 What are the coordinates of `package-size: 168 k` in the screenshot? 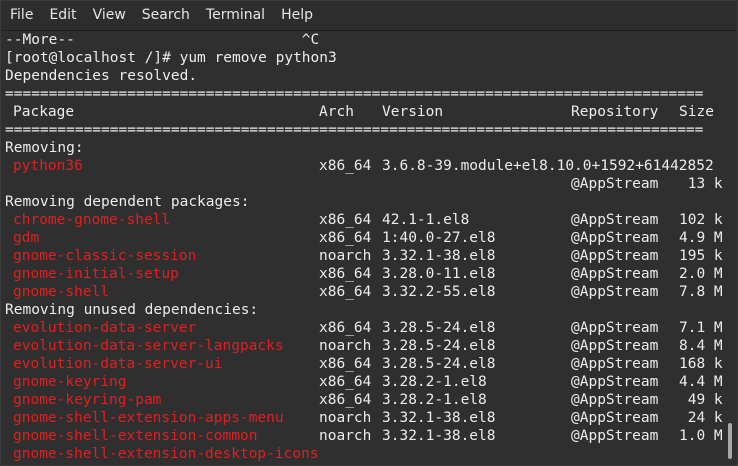 It's located at (701, 364).